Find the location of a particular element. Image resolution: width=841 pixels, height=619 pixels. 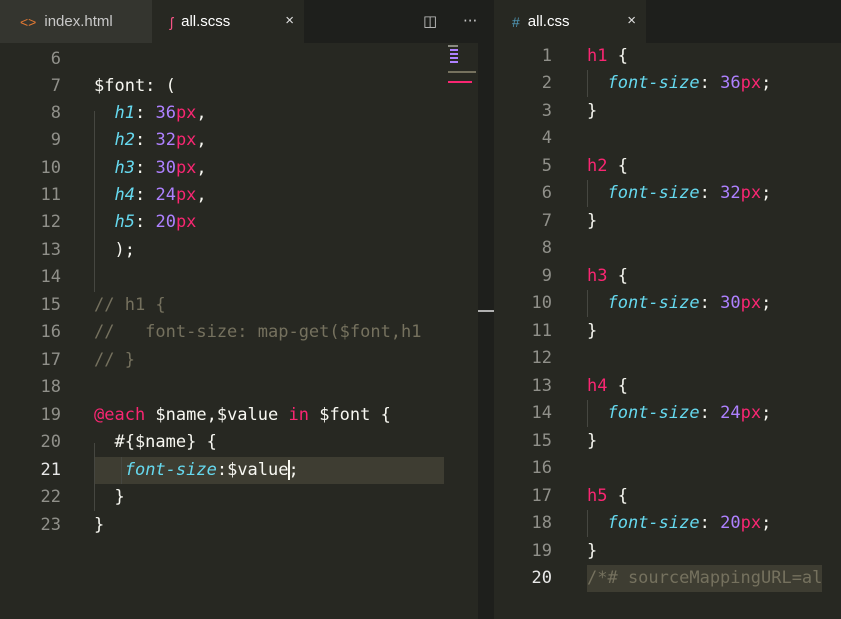

code-line: 15} is located at coordinates (564, 441).